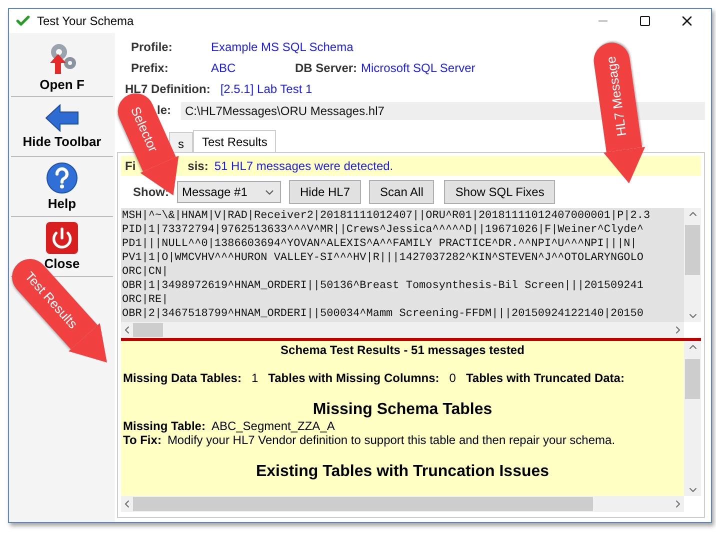  Describe the element at coordinates (273, 426) in the screenshot. I see `result-value: ABC_Segment_ZZA_A` at that location.